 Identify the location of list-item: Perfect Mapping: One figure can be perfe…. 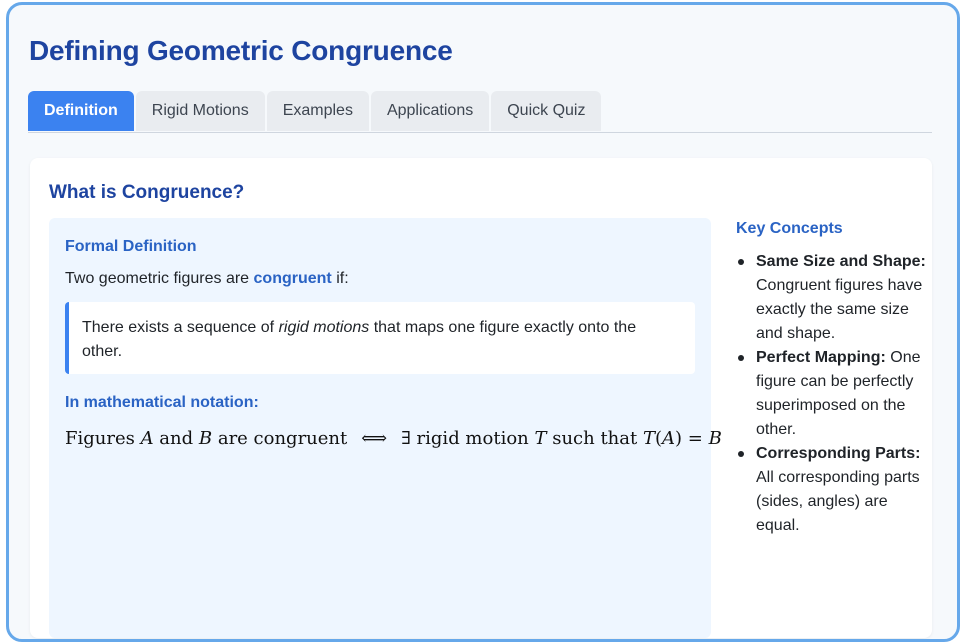
(831, 394).